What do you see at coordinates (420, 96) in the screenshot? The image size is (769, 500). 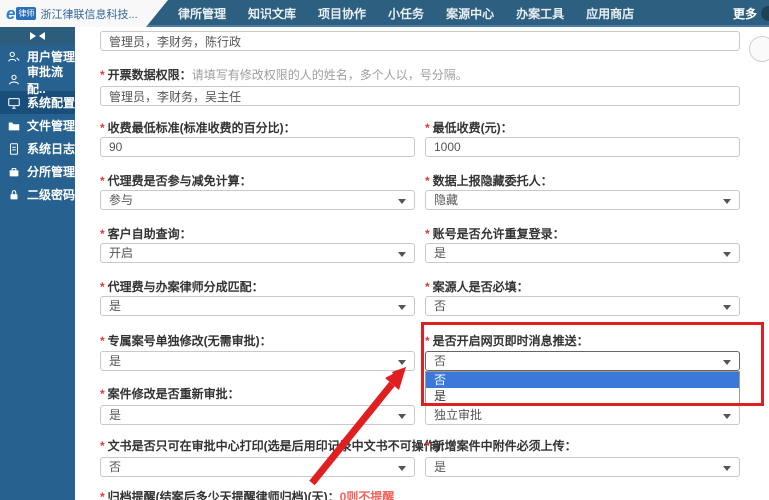 I see `invoice-permission-input` at bounding box center [420, 96].